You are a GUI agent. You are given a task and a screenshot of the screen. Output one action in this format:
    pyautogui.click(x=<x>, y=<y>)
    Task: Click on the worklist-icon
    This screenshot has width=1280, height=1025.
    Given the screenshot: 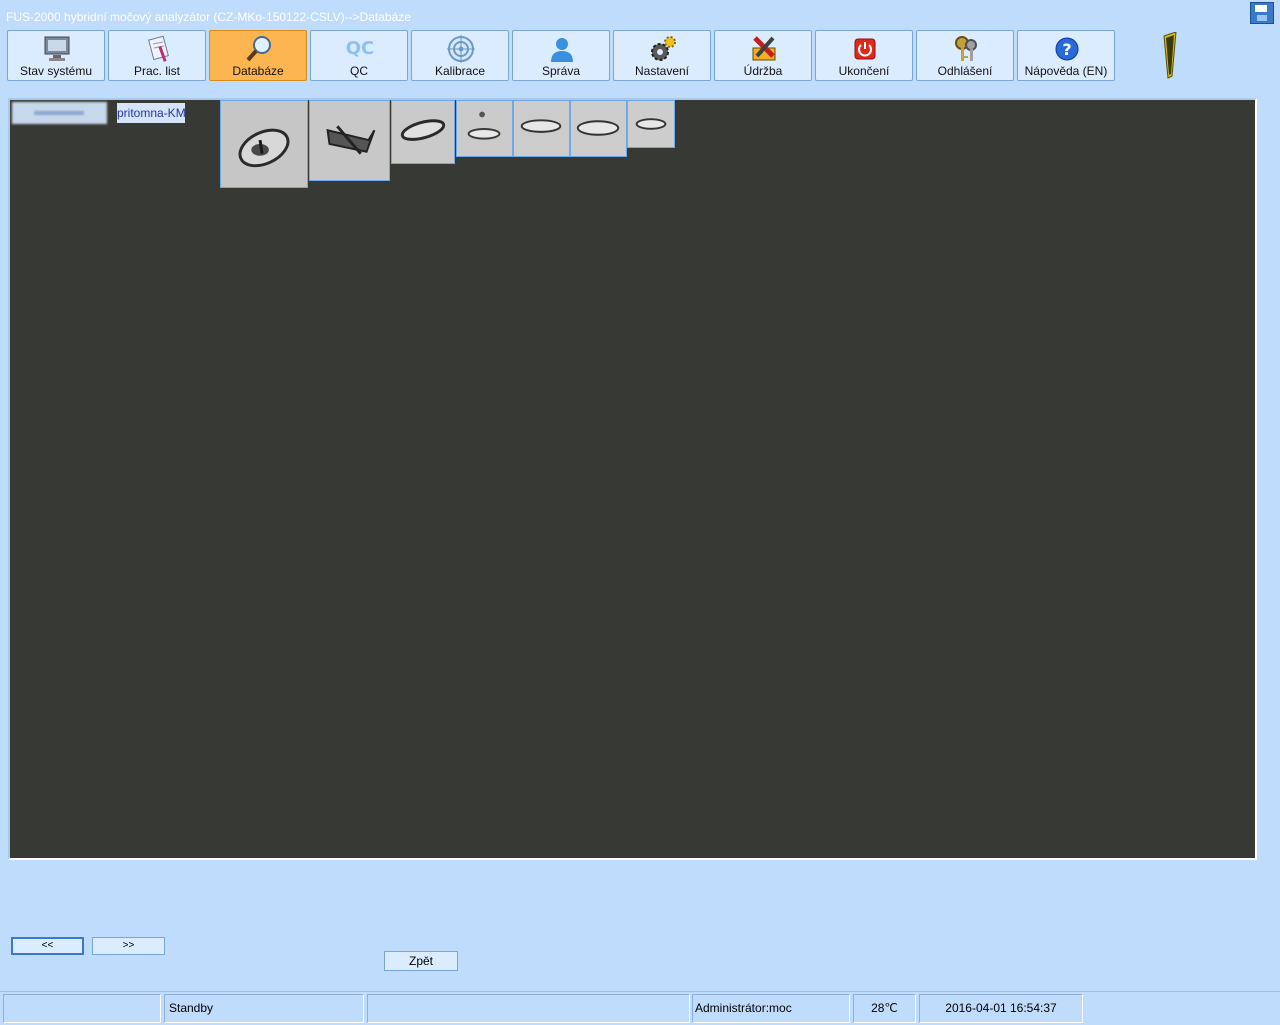 What is the action you would take?
    pyautogui.click(x=158, y=48)
    